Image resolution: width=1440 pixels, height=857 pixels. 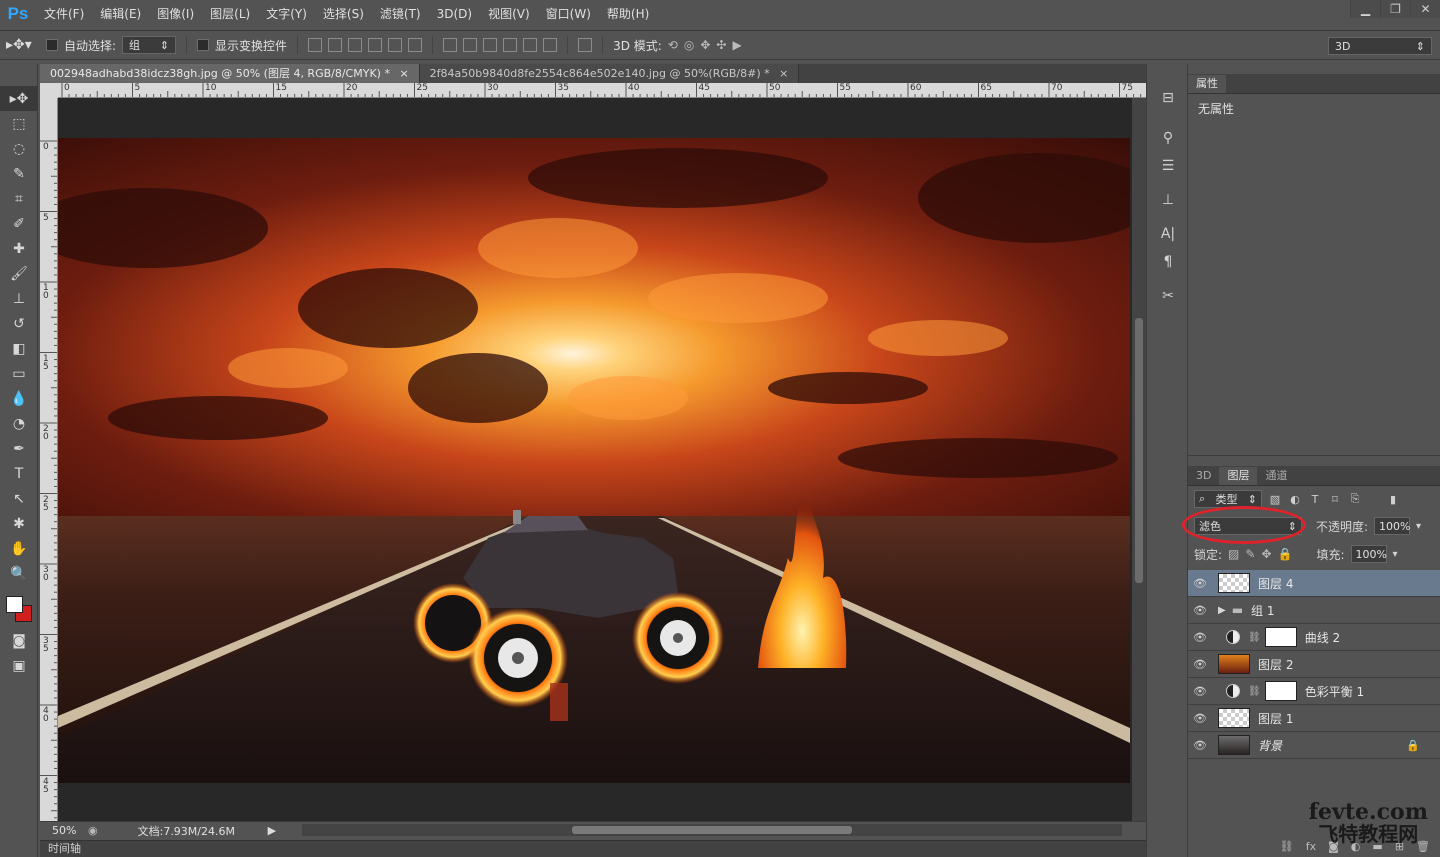 What do you see at coordinates (230, 14) in the screenshot?
I see `menu-layer: 图层(L)` at bounding box center [230, 14].